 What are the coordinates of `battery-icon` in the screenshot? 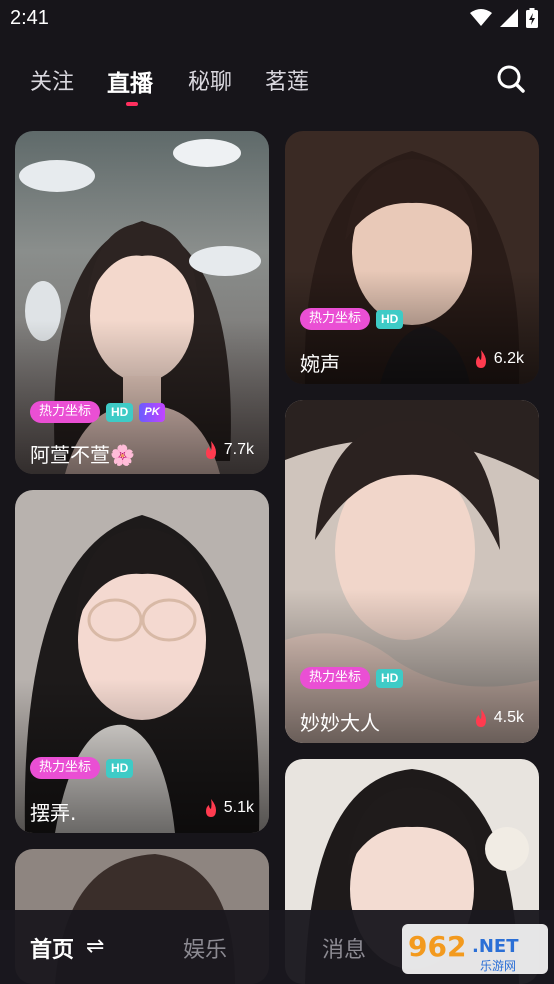 It's located at (532, 18).